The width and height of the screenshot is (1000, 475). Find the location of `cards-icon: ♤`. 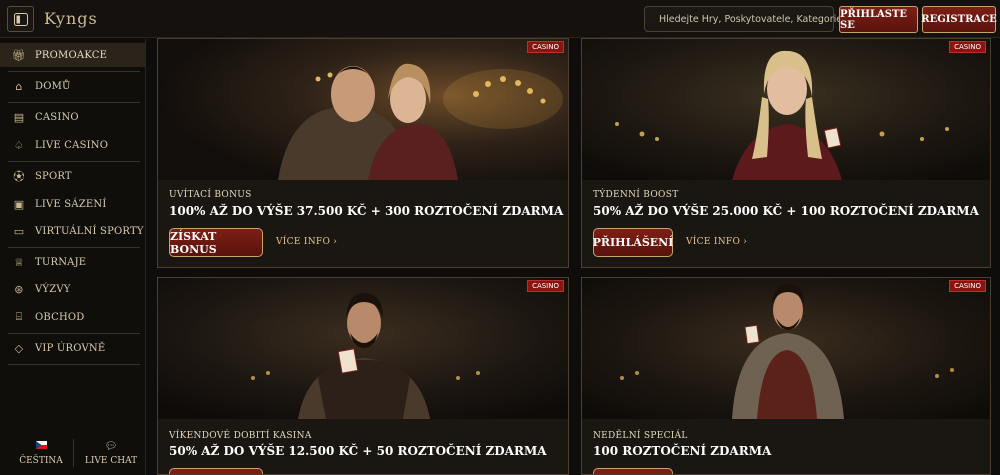

cards-icon: ♤ is located at coordinates (19, 145).